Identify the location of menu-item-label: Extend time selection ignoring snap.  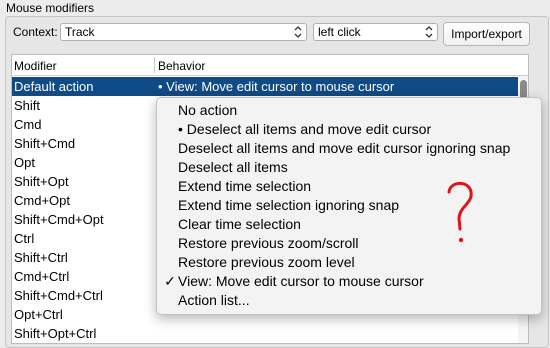
(289, 205).